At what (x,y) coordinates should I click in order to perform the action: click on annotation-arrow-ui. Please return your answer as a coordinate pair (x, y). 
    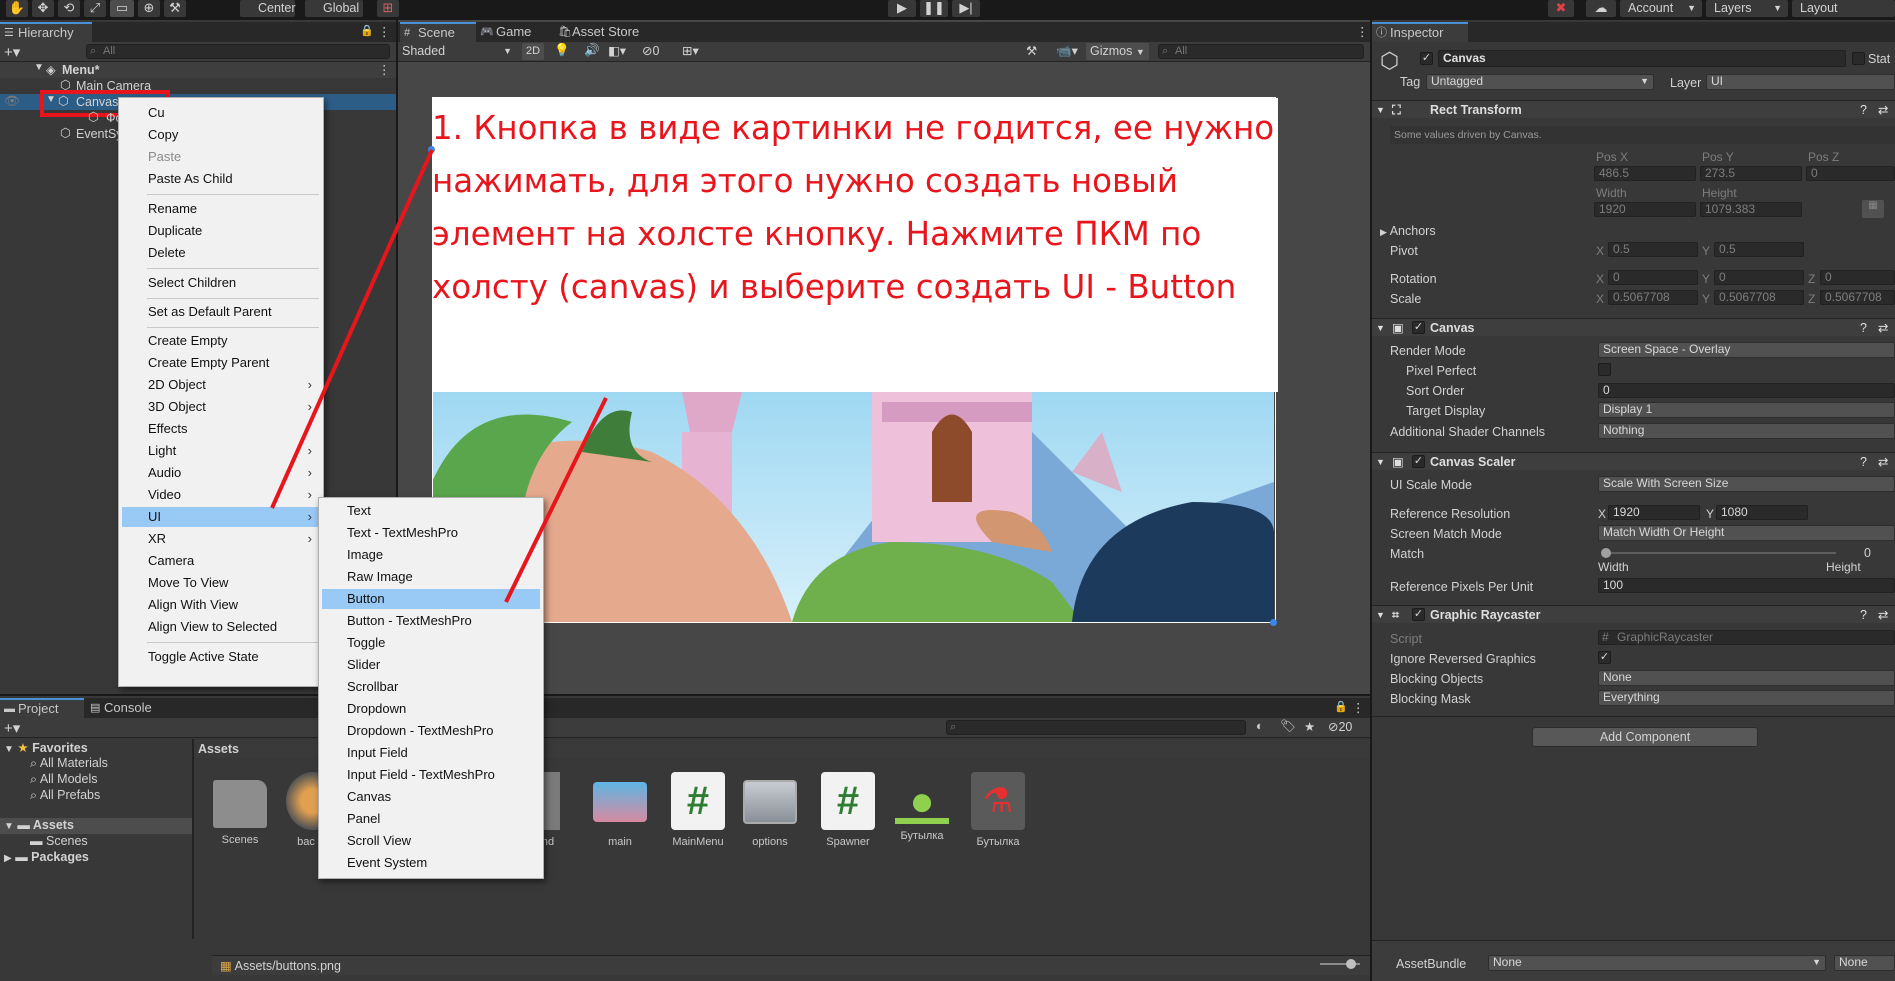
    Looking at the image, I should click on (352, 329).